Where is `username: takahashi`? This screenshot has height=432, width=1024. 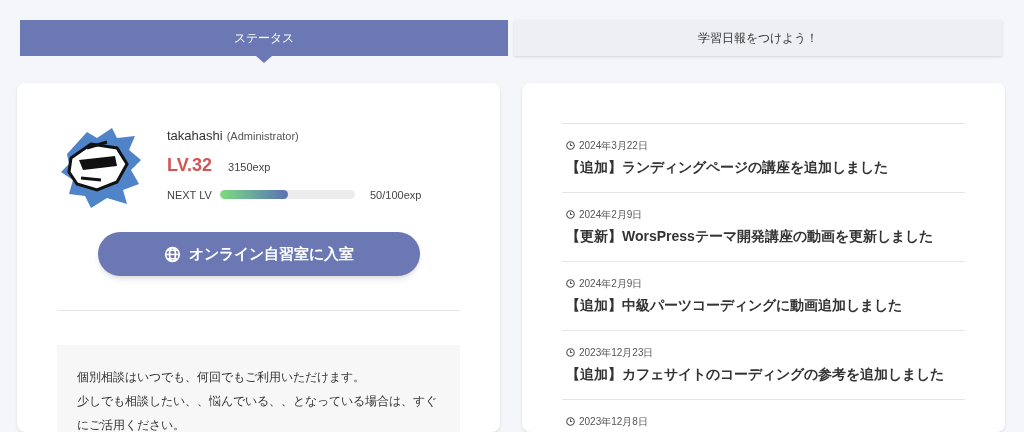 username: takahashi is located at coordinates (195, 136).